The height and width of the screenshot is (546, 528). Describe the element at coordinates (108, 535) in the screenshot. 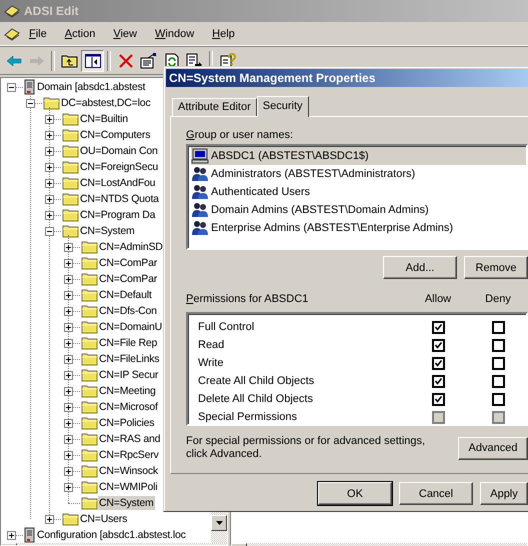

I see `tree-item: Configuration [absdc1.abstest.loc` at that location.